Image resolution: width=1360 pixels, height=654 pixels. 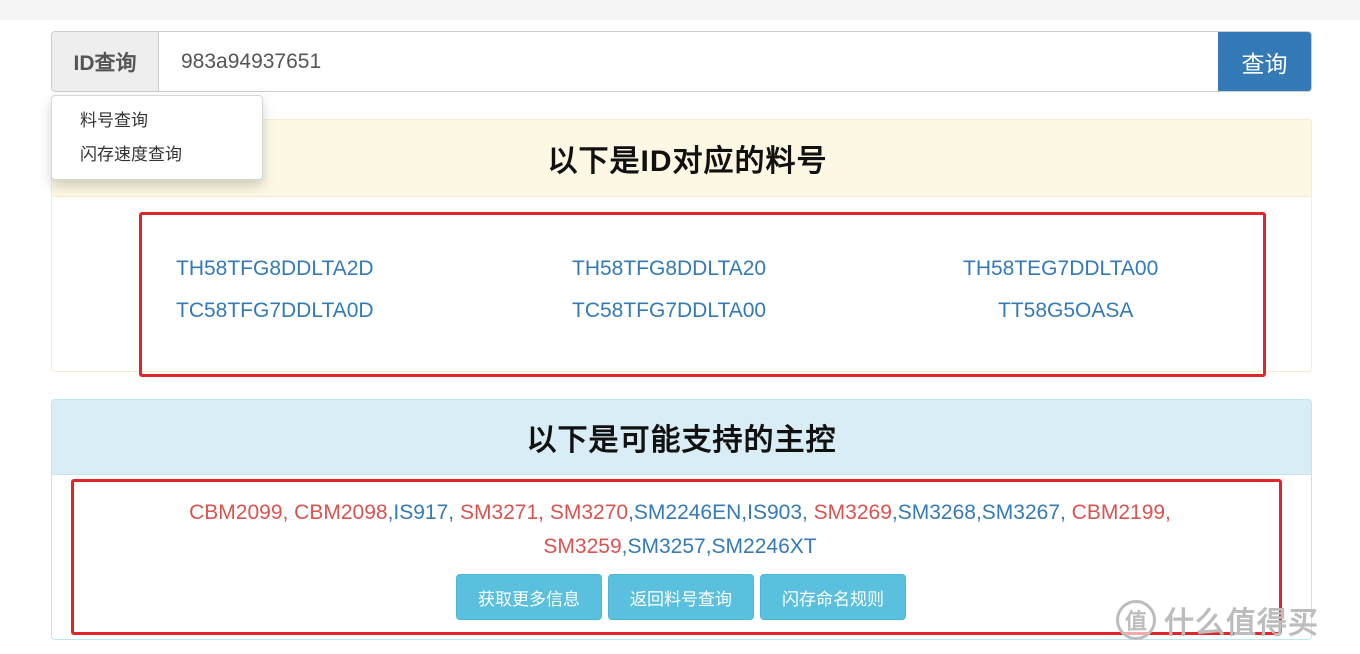 What do you see at coordinates (423, 512) in the screenshot?
I see `controller-text: ,IS917,` at bounding box center [423, 512].